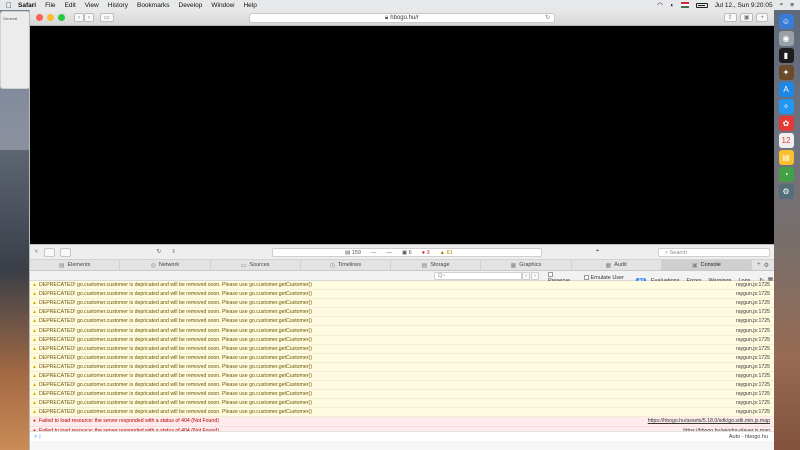  I want to click on menu-bookmarks: Bookmarks, so click(153, 5).